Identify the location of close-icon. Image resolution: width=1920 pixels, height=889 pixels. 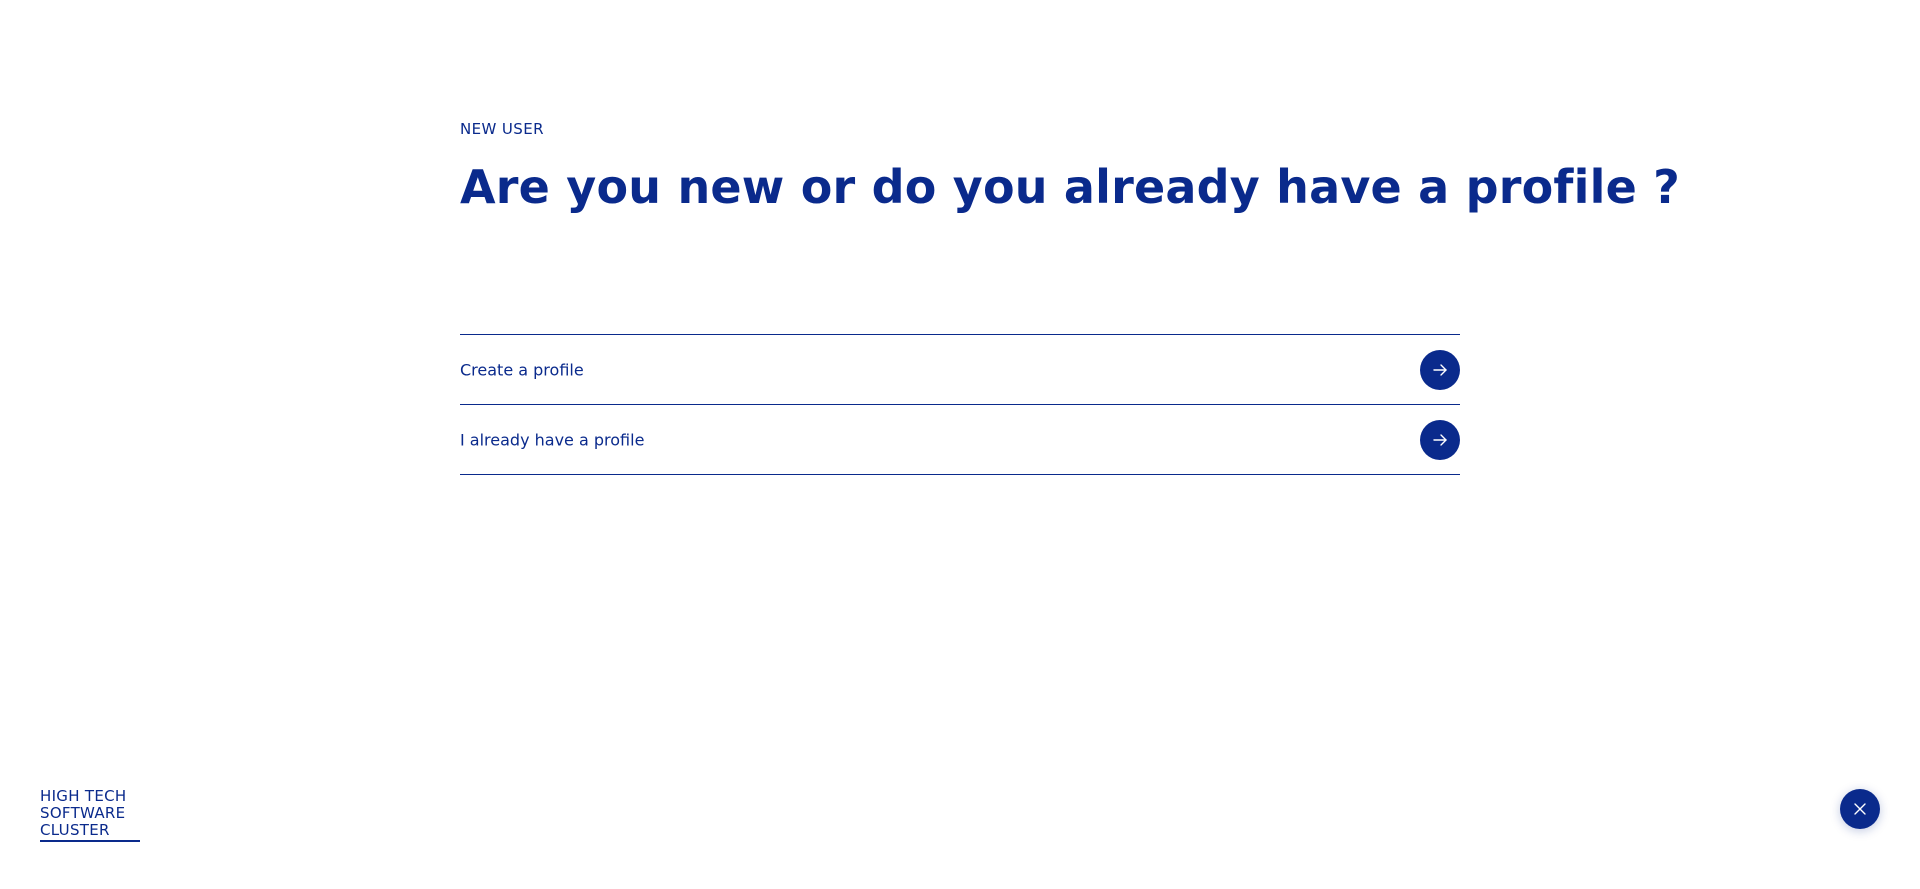
(1860, 809).